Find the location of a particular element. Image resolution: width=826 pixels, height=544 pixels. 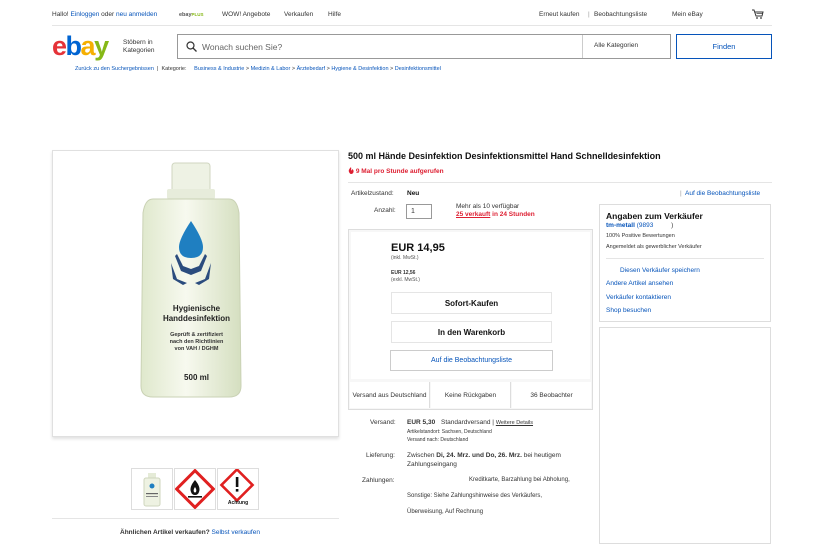

sold-suffix: in 24 Stunden is located at coordinates (513, 214).